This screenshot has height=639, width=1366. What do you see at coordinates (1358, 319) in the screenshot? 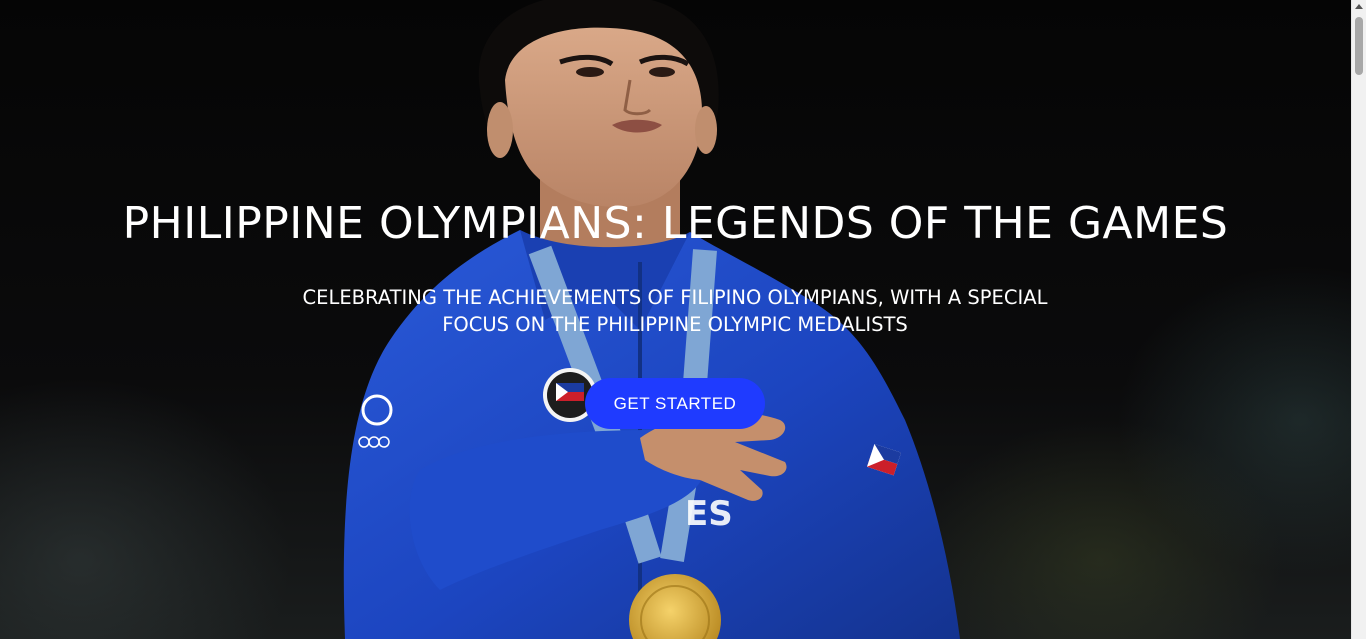
I see `vertical-scrollbar` at bounding box center [1358, 319].